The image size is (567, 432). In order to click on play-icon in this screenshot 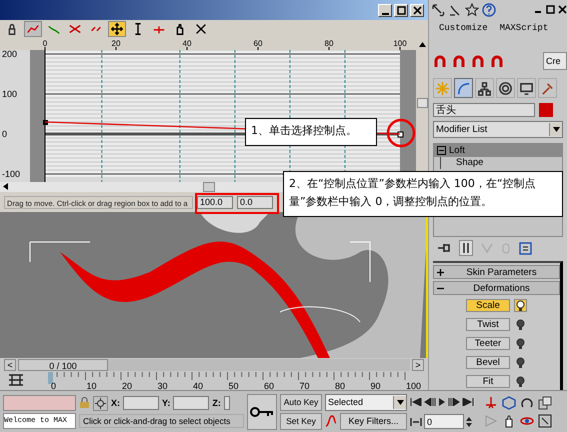, I will do `click(442, 402)`.